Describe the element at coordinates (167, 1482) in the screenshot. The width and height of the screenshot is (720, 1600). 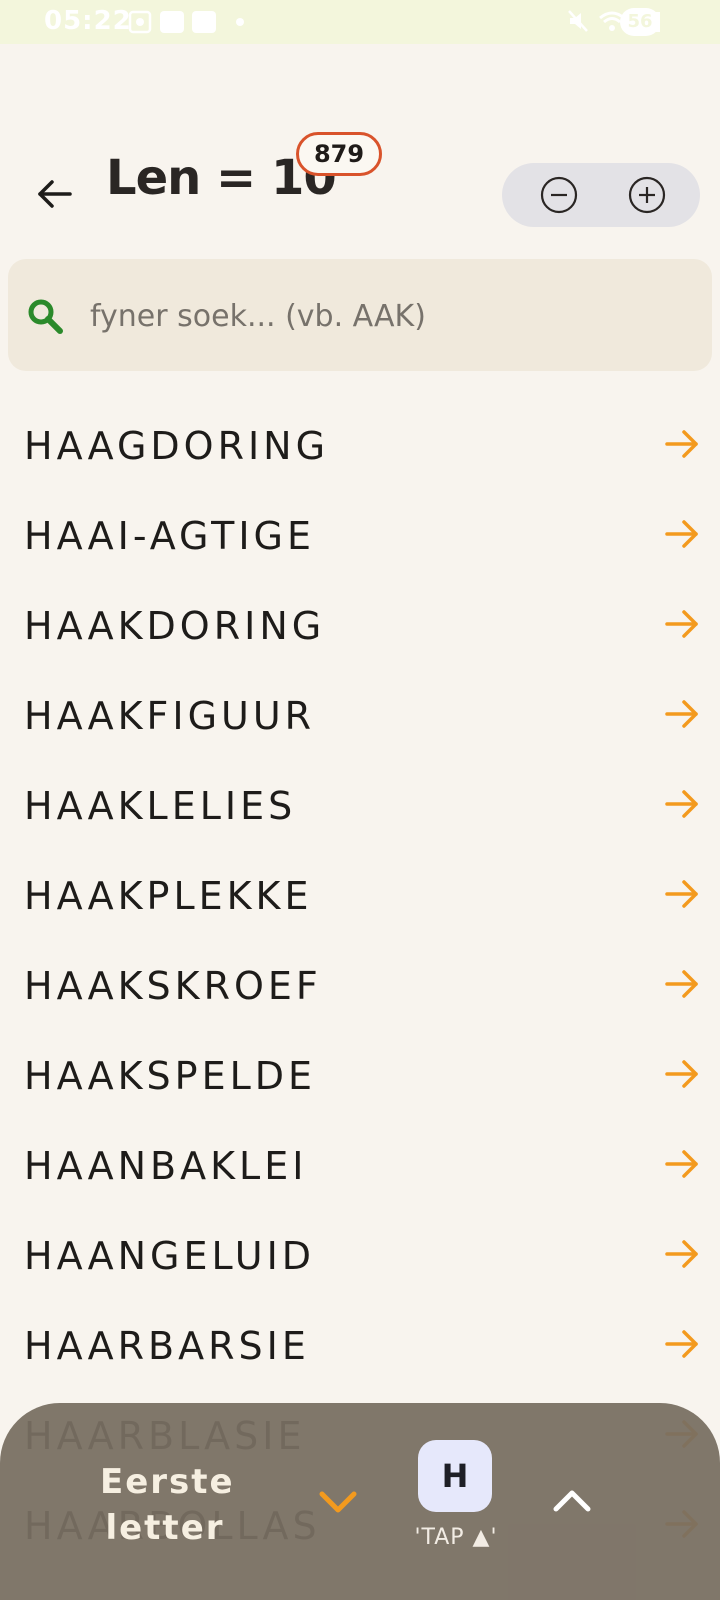
I see `first-letter-caption-line1: Eerste` at that location.